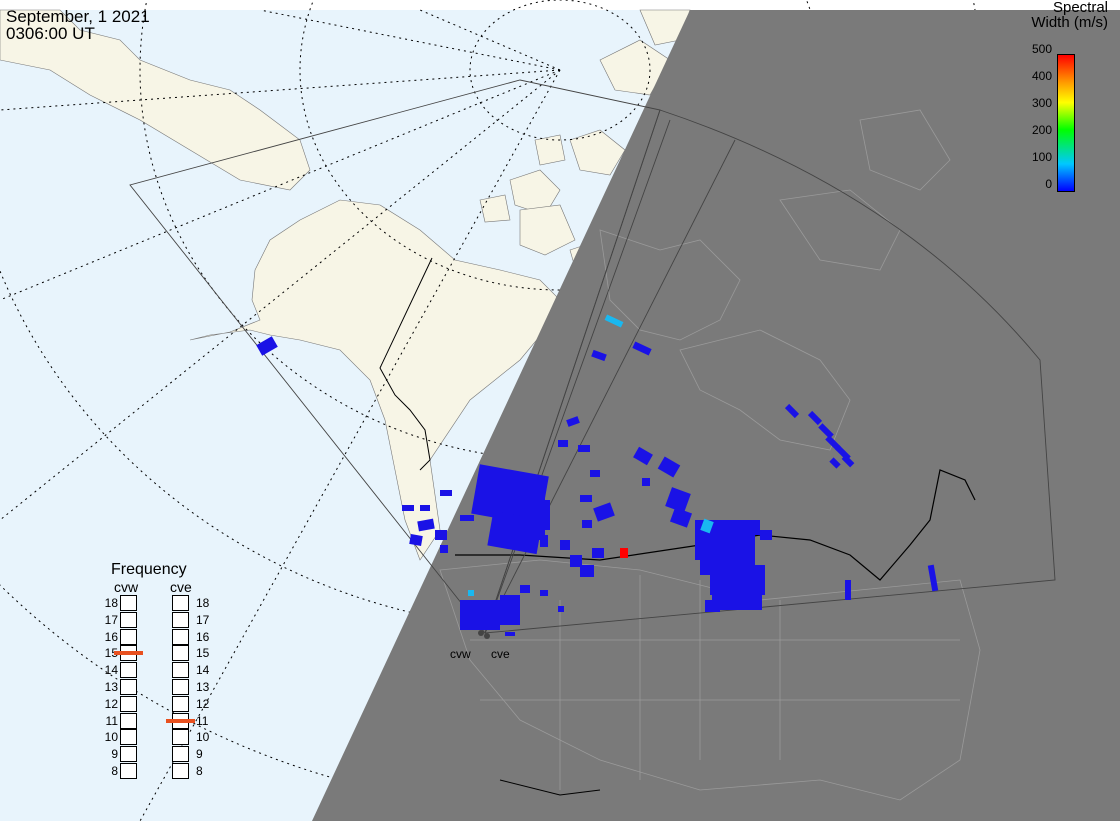 The width and height of the screenshot is (1120, 821). What do you see at coordinates (460, 654) in the screenshot?
I see `site-label-cvw: cvw` at bounding box center [460, 654].